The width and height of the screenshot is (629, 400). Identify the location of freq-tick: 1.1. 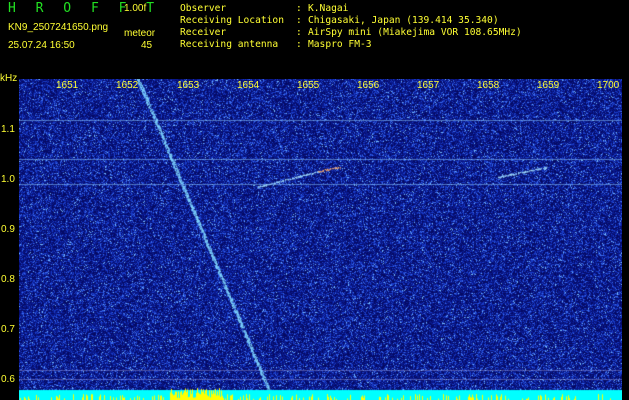
(8, 129).